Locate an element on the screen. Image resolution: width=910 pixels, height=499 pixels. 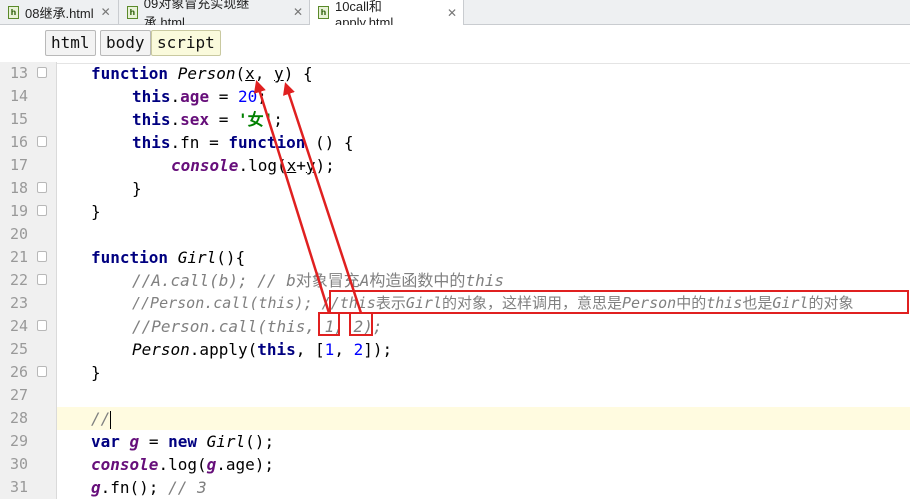
comment-token: 的对象，这样调用，意思是 is located at coordinates (531, 303).